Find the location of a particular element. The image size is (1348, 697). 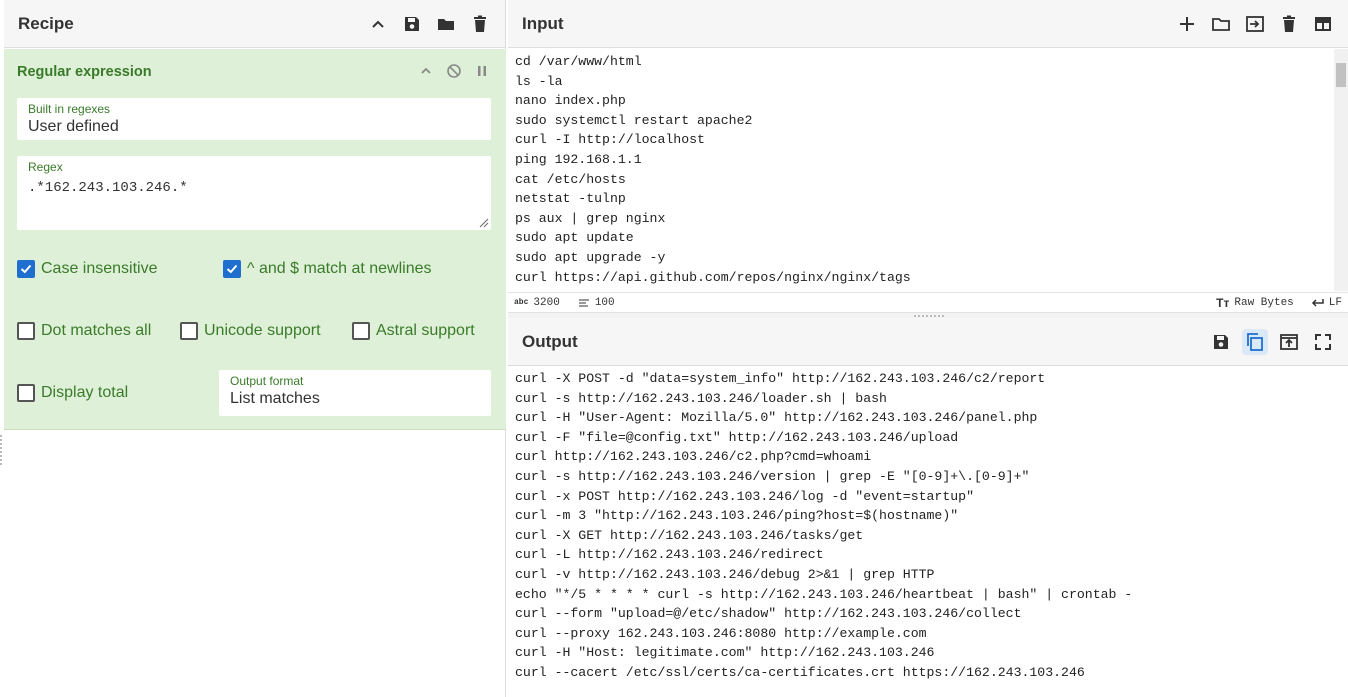

input-header: Input is located at coordinates (928, 24).